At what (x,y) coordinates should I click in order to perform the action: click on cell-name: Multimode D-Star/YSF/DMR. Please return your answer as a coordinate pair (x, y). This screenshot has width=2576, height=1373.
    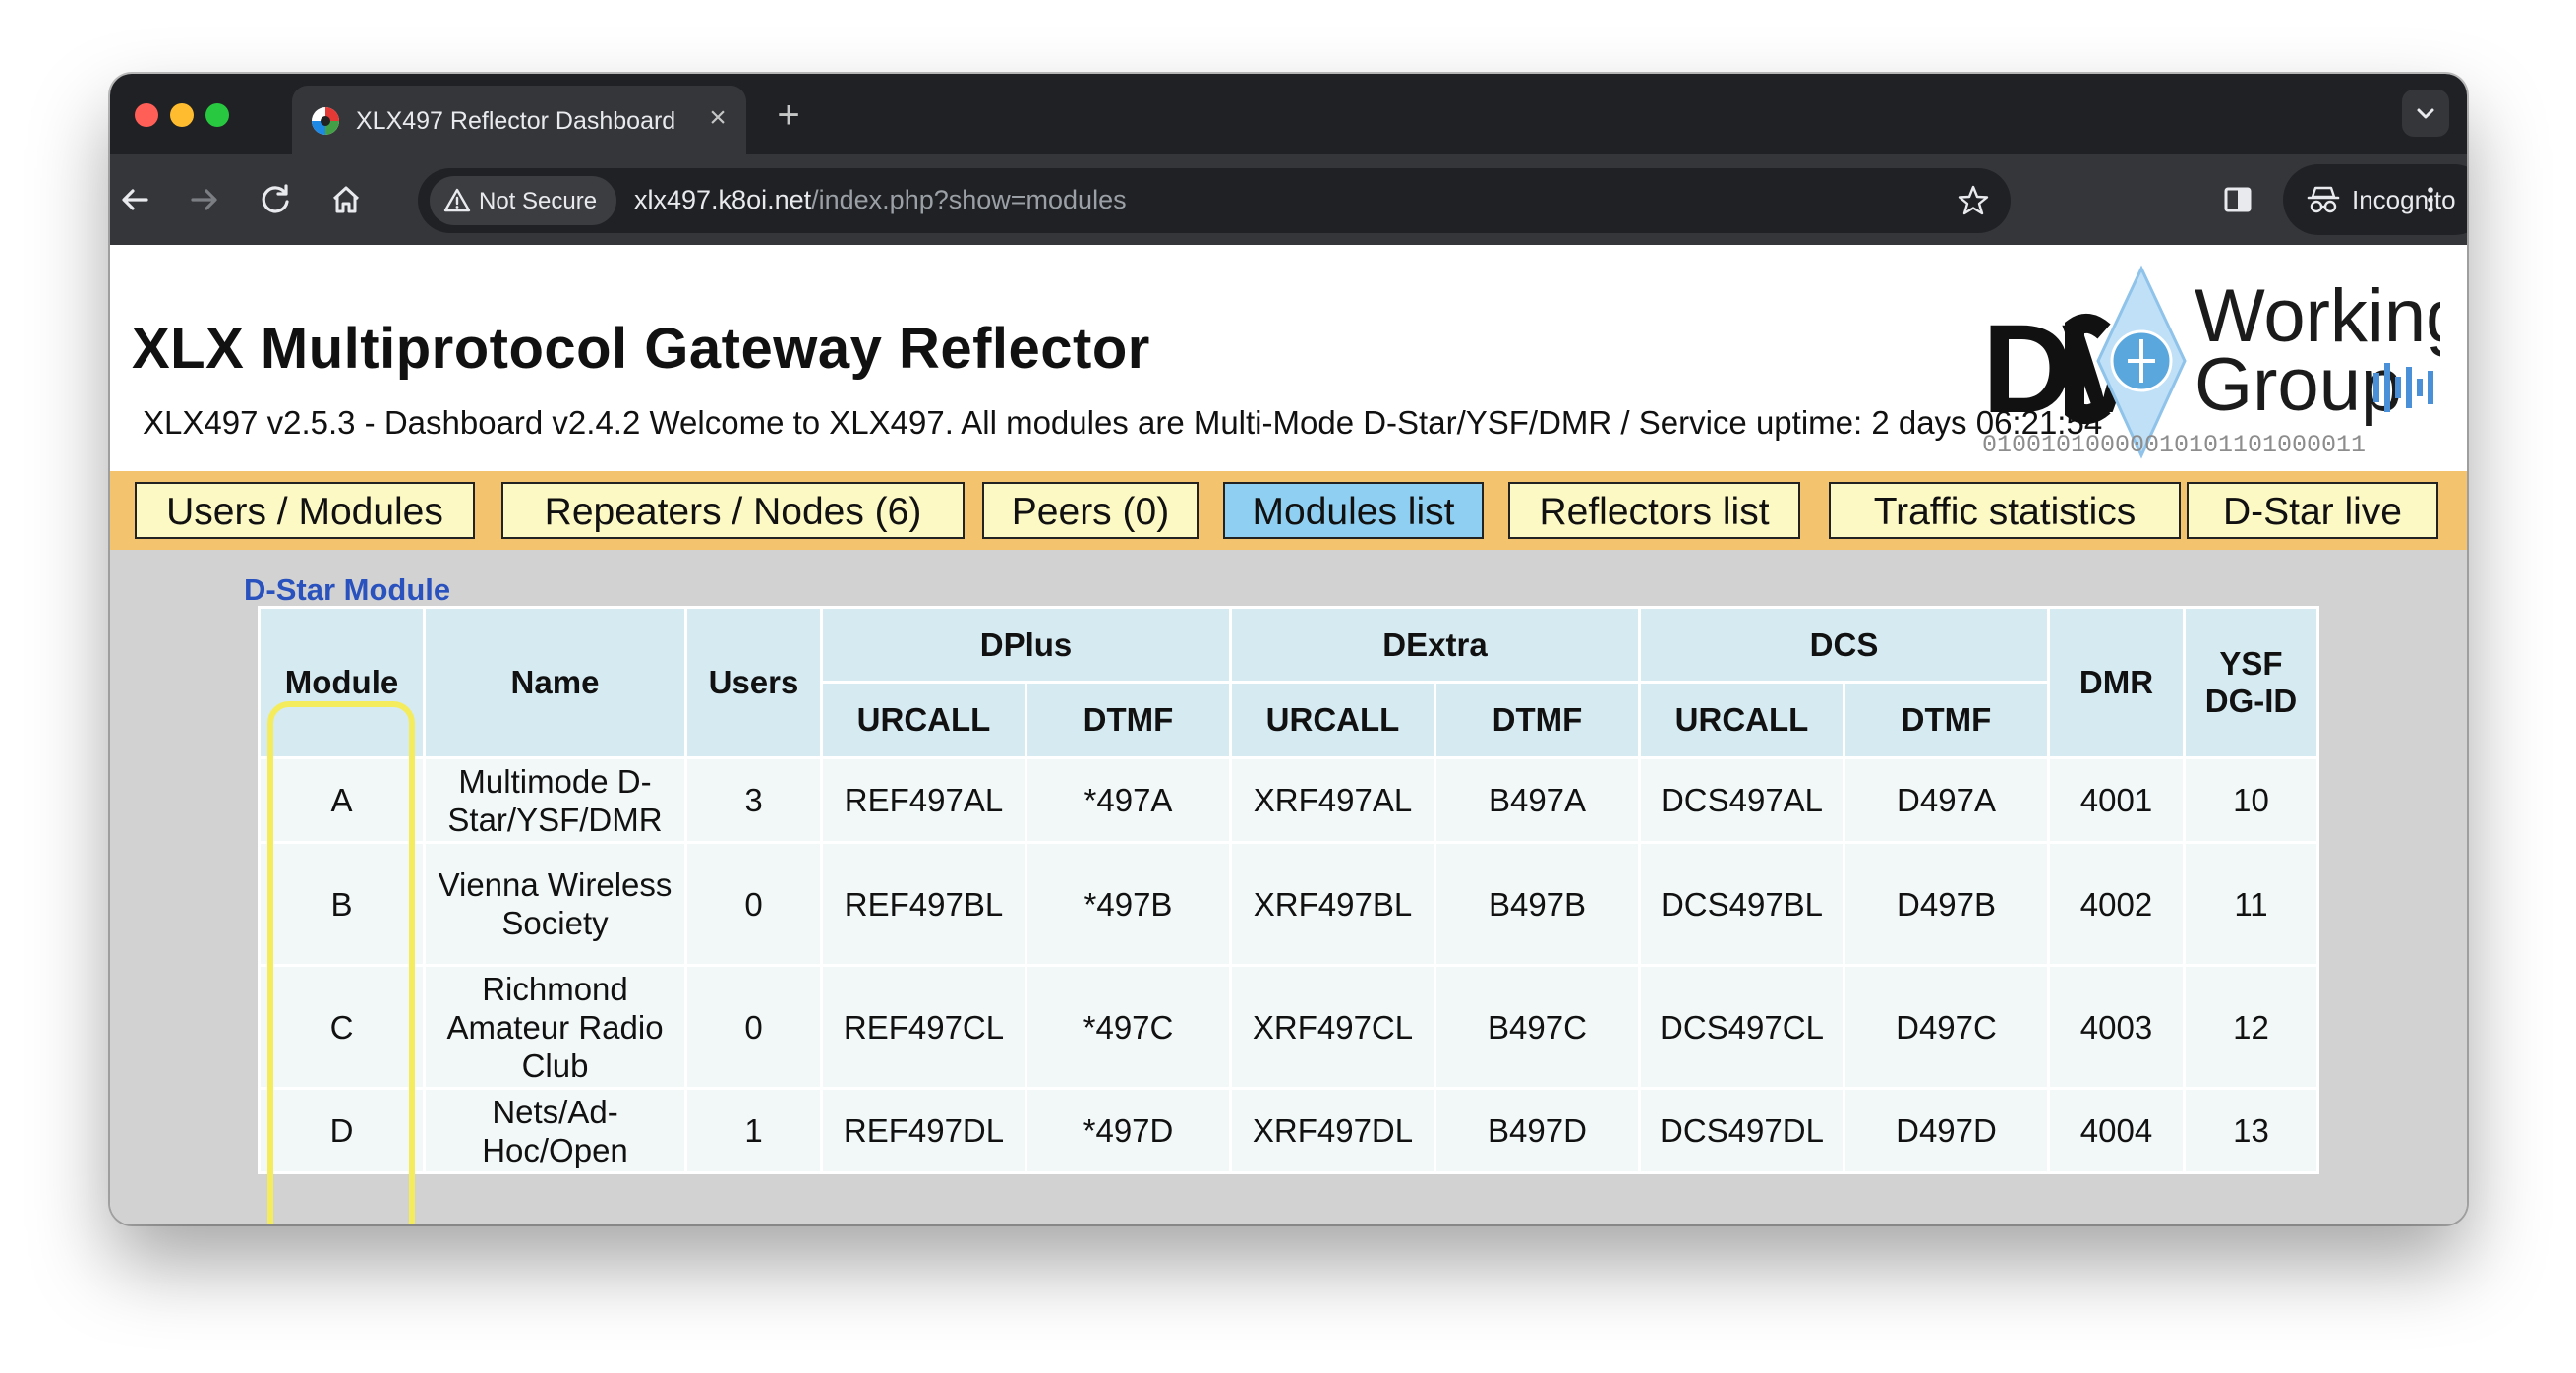
    Looking at the image, I should click on (555, 800).